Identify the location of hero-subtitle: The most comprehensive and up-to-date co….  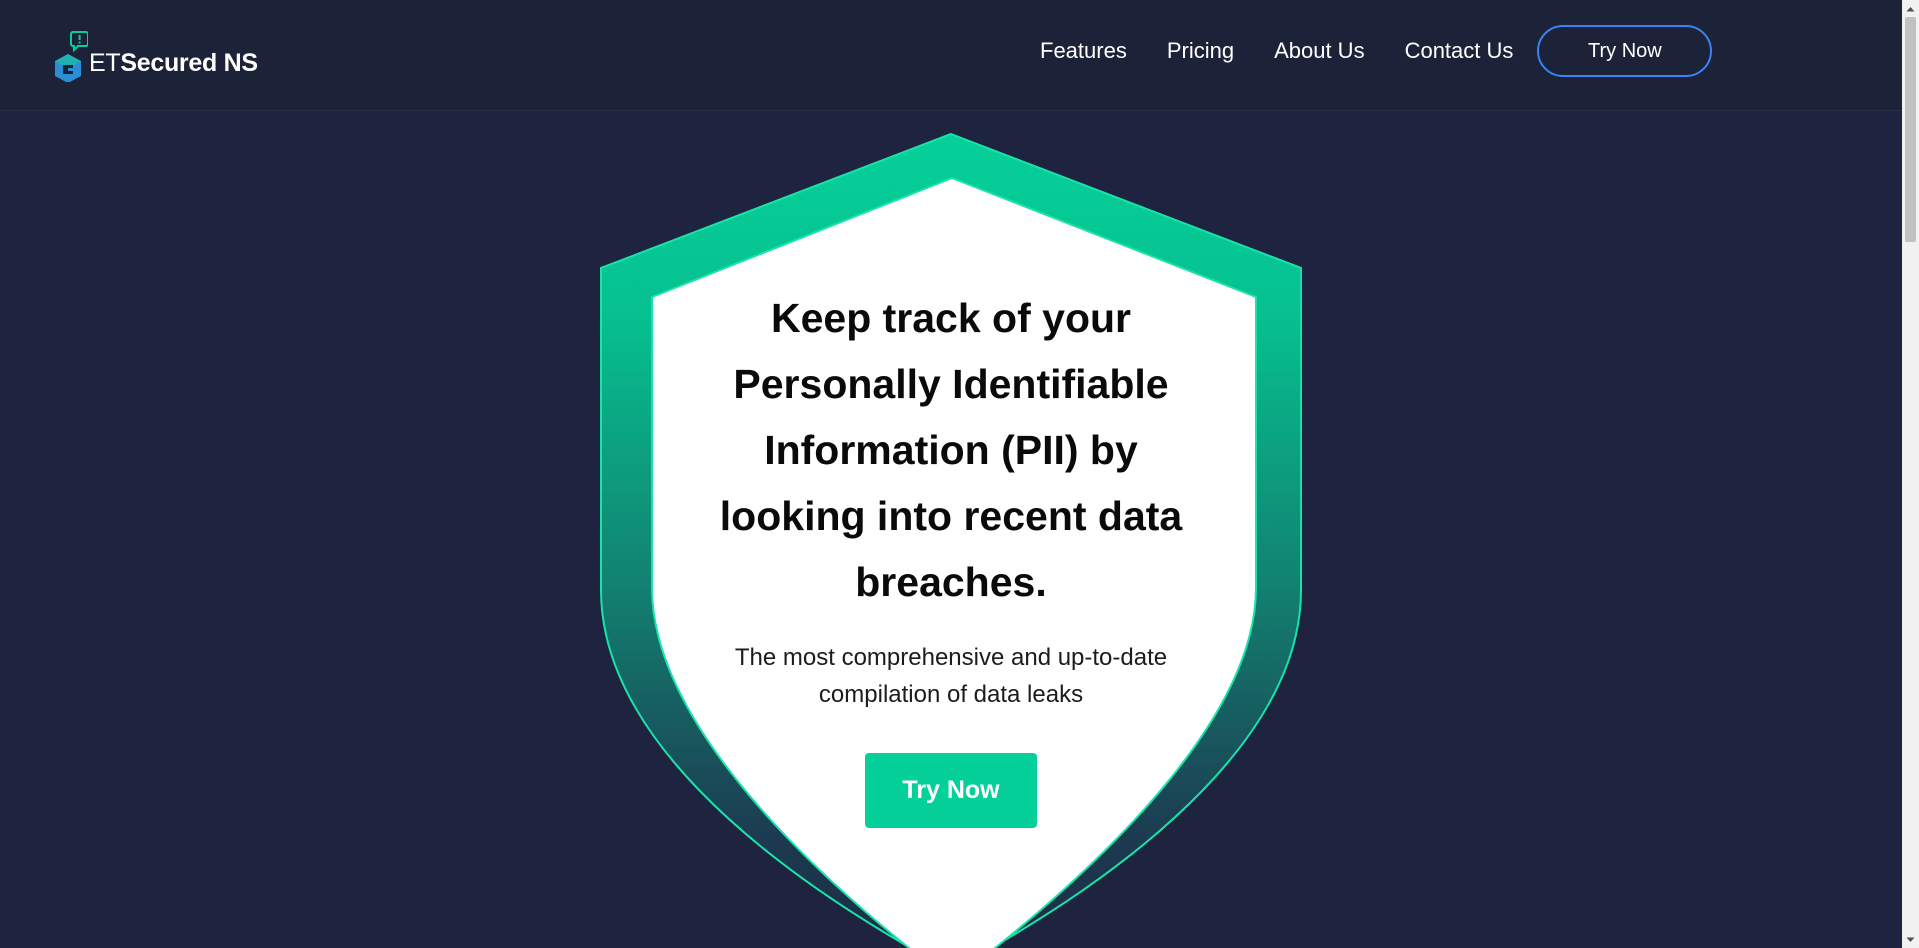
(951, 676).